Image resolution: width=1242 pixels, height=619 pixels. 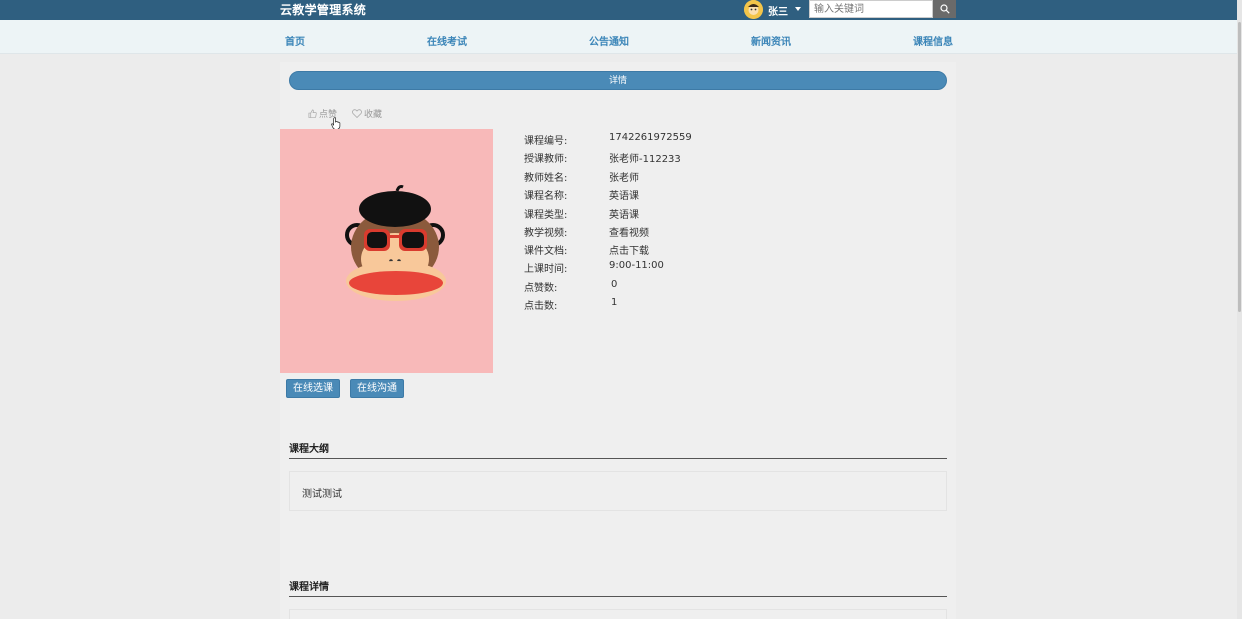 I want to click on field-label-teacher-name: 教师姓名:, so click(x=546, y=178).